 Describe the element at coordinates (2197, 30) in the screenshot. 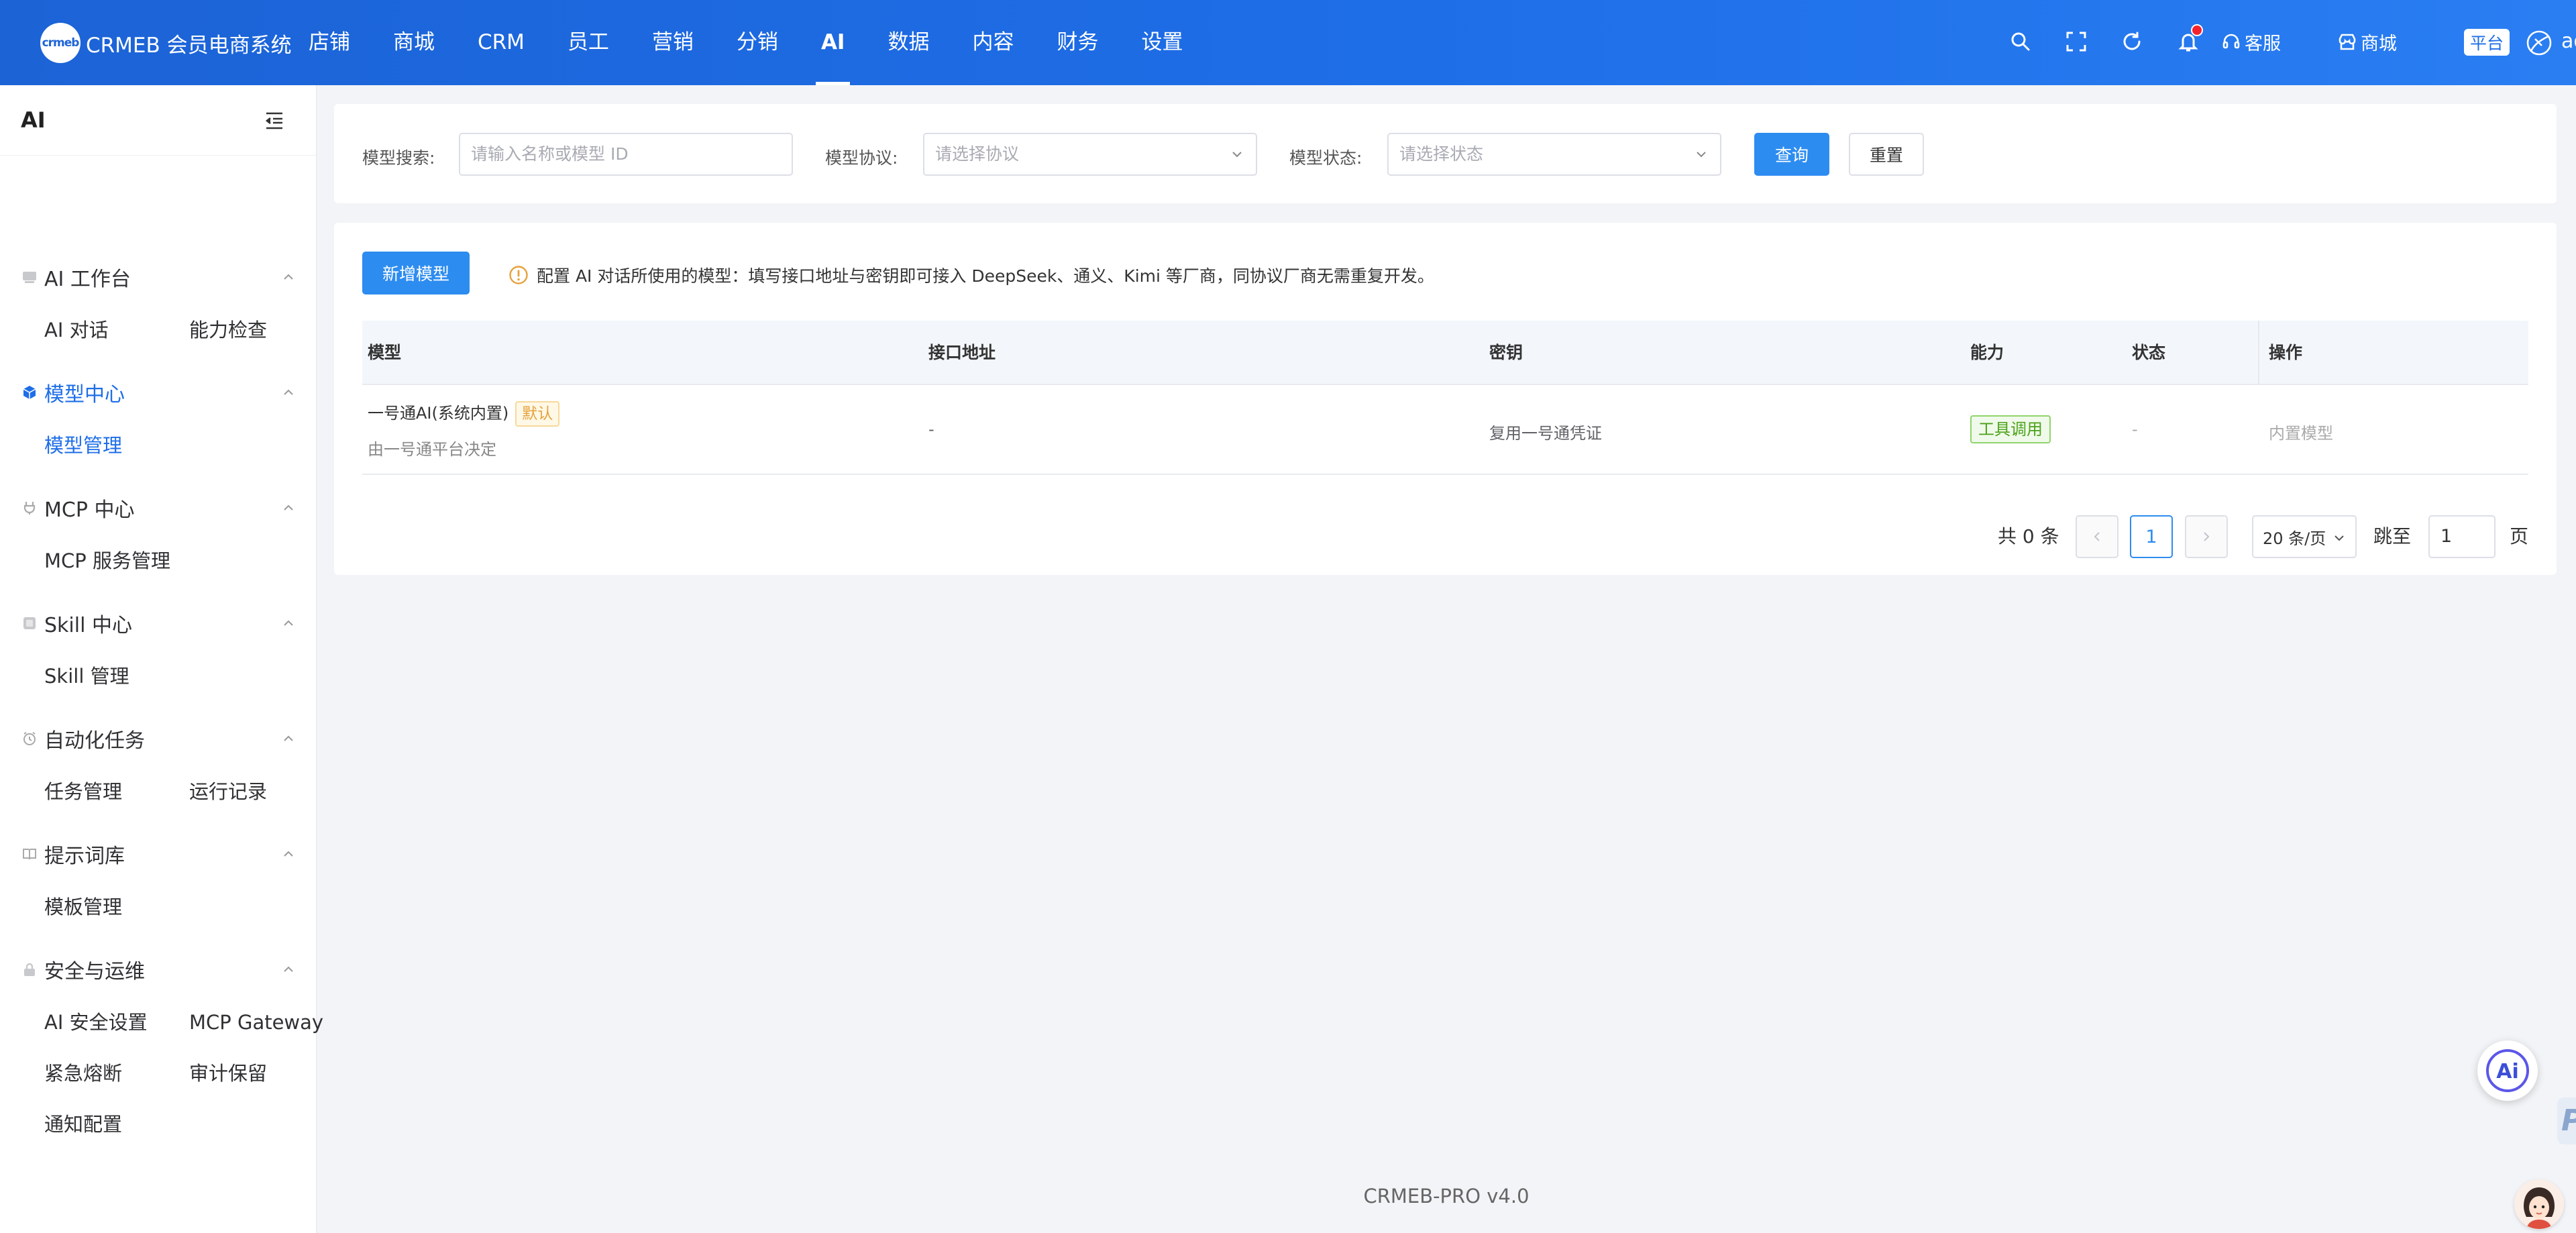

I see `notification-badge` at that location.